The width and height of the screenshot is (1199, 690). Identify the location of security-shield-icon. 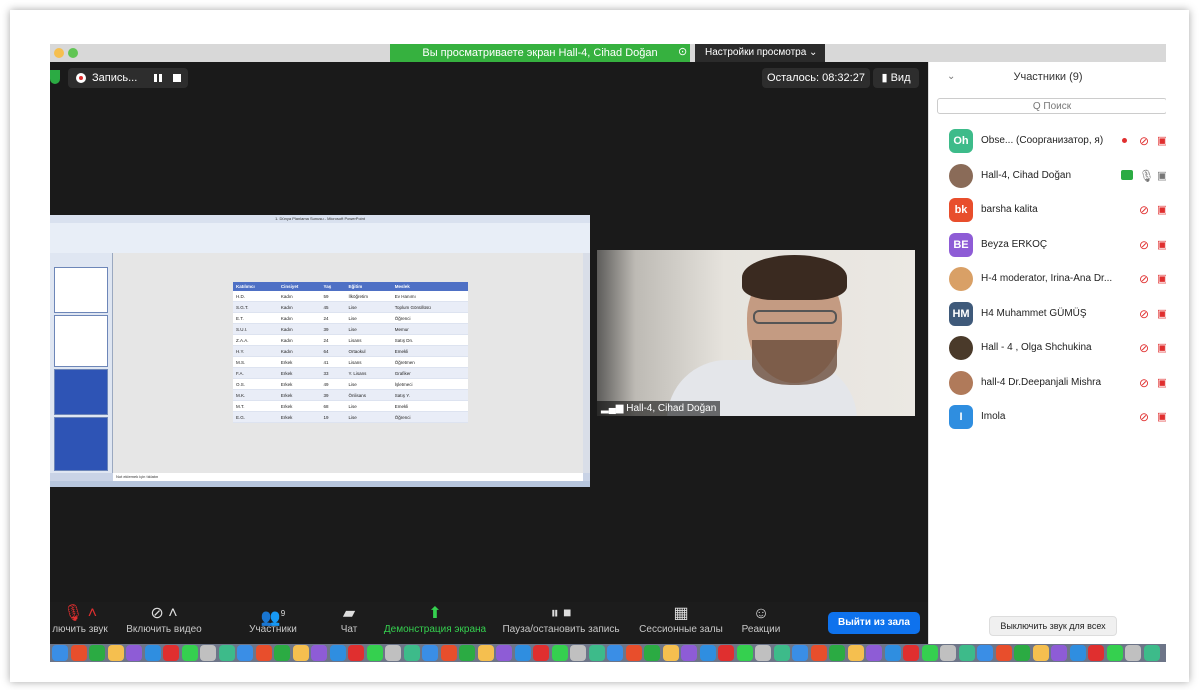
(55, 77).